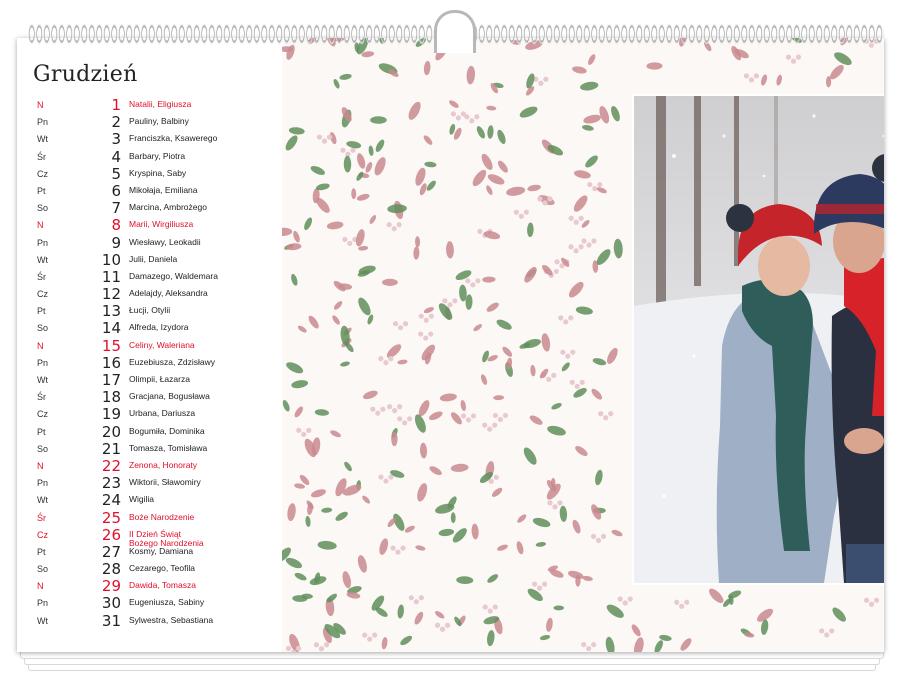  Describe the element at coordinates (149, 122) in the screenshot. I see `day-row: Pn 2 Pauliny, Balbiny` at that location.